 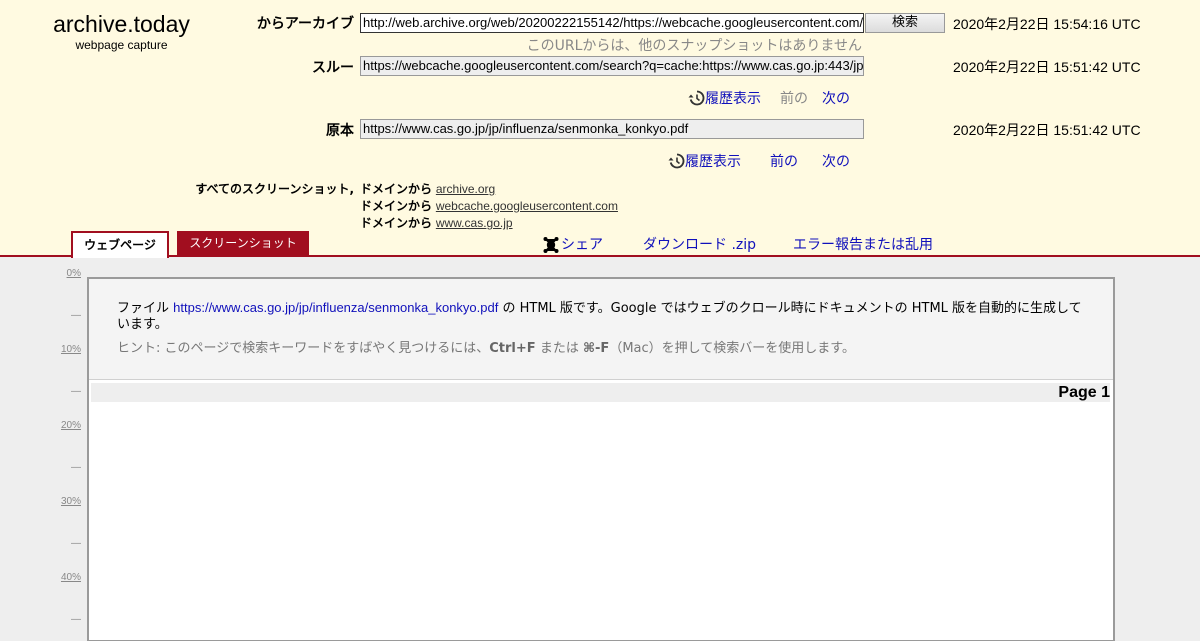 I want to click on original-history-label: 履歴表示, so click(x=713, y=162).